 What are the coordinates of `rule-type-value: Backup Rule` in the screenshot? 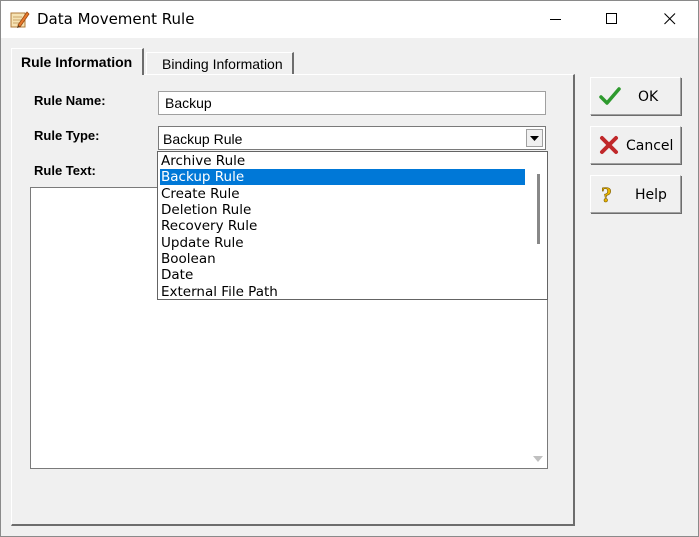 It's located at (203, 139).